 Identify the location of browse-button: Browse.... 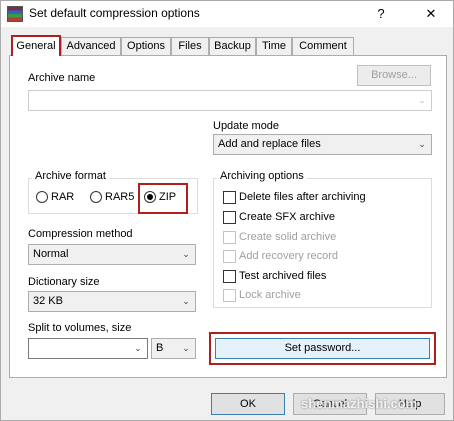
(394, 75).